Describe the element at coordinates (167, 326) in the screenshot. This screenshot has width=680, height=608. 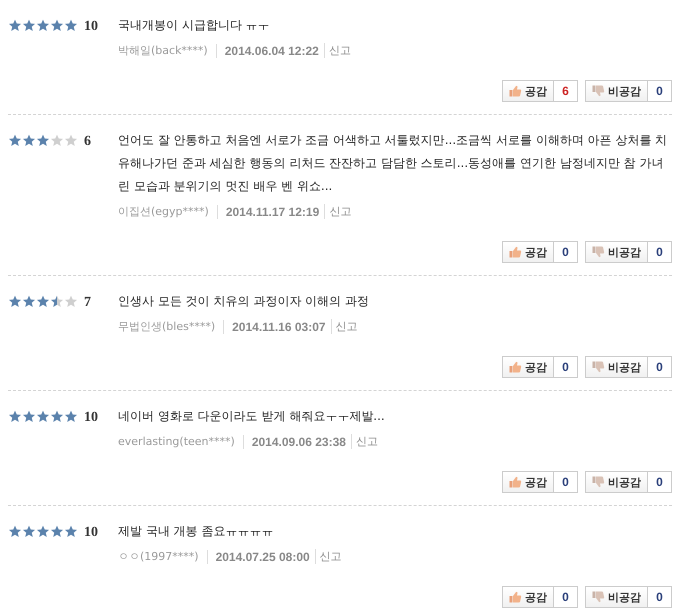
I see `author-name: 무법인생(bles****)` at that location.